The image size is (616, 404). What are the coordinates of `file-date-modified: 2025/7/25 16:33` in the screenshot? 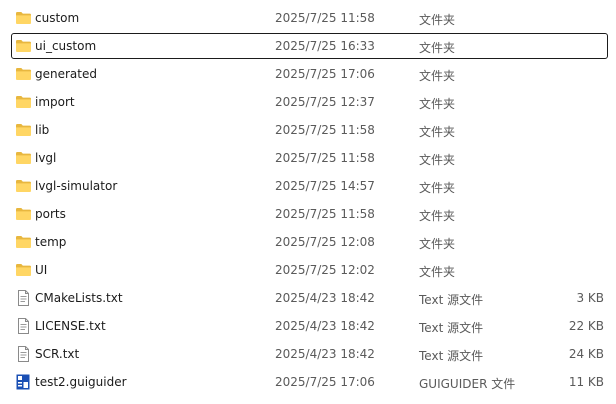 It's located at (325, 46).